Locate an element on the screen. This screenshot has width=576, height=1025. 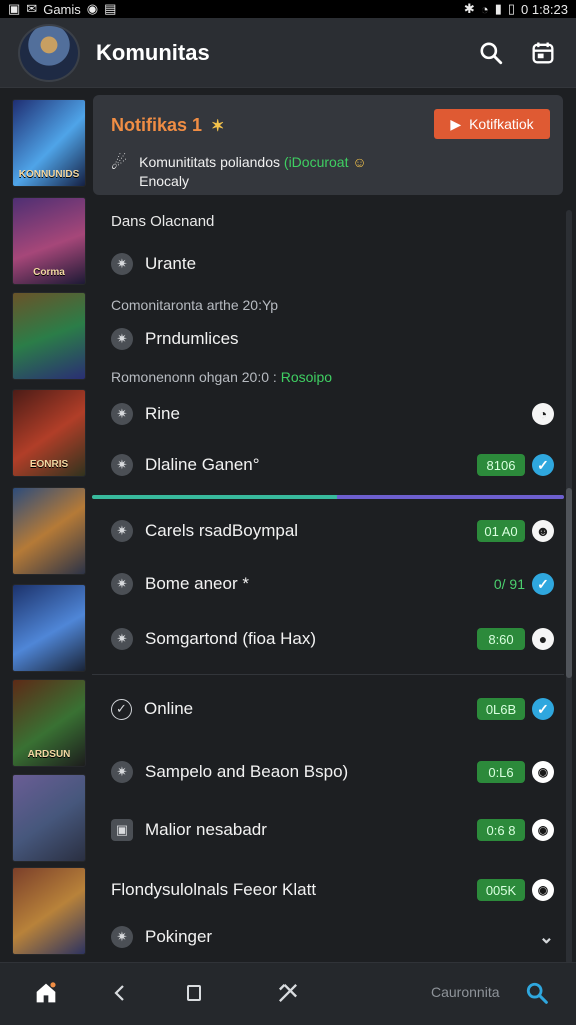
notification-line1-green: (iDocuroat is located at coordinates (316, 162).